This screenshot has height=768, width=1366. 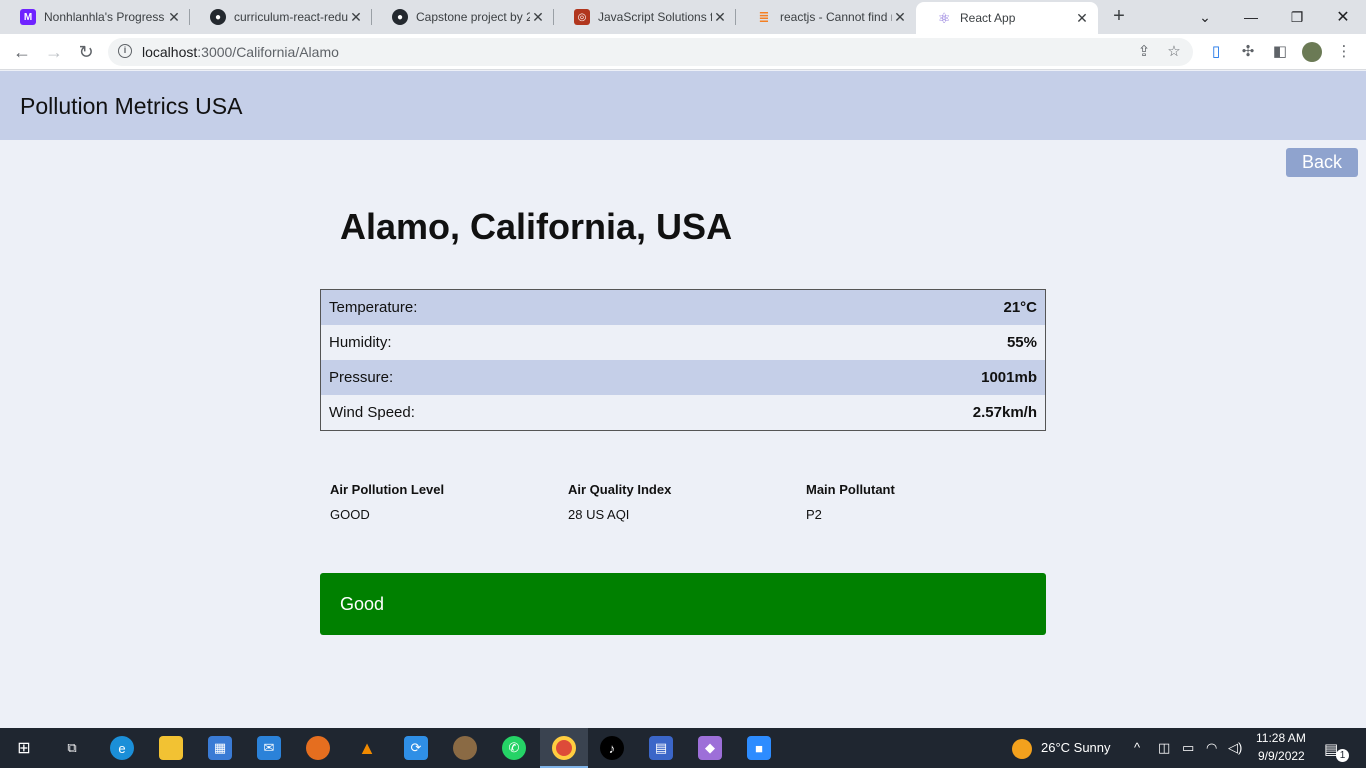 What do you see at coordinates (814, 514) in the screenshot?
I see `air-value: P2` at bounding box center [814, 514].